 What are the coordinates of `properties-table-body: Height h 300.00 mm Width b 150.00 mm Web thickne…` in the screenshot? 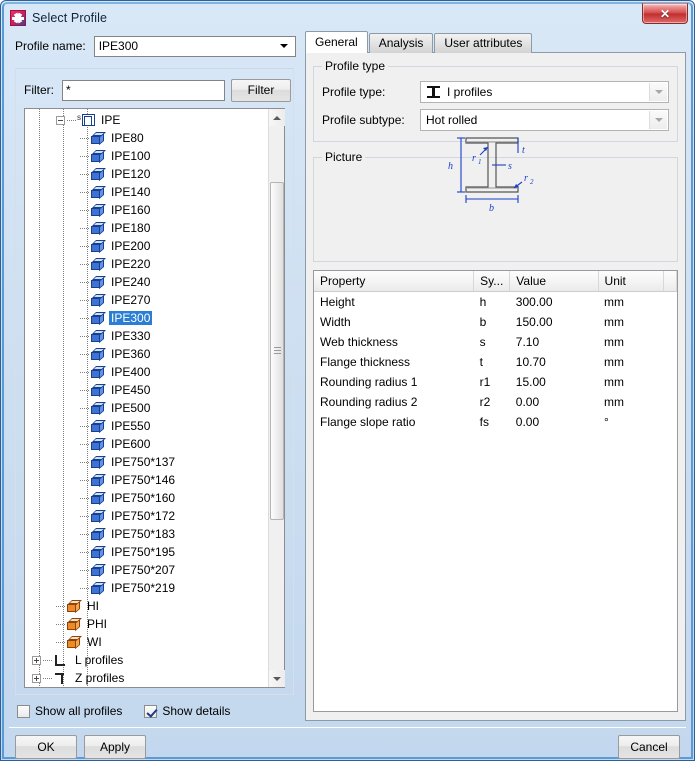 It's located at (495, 362).